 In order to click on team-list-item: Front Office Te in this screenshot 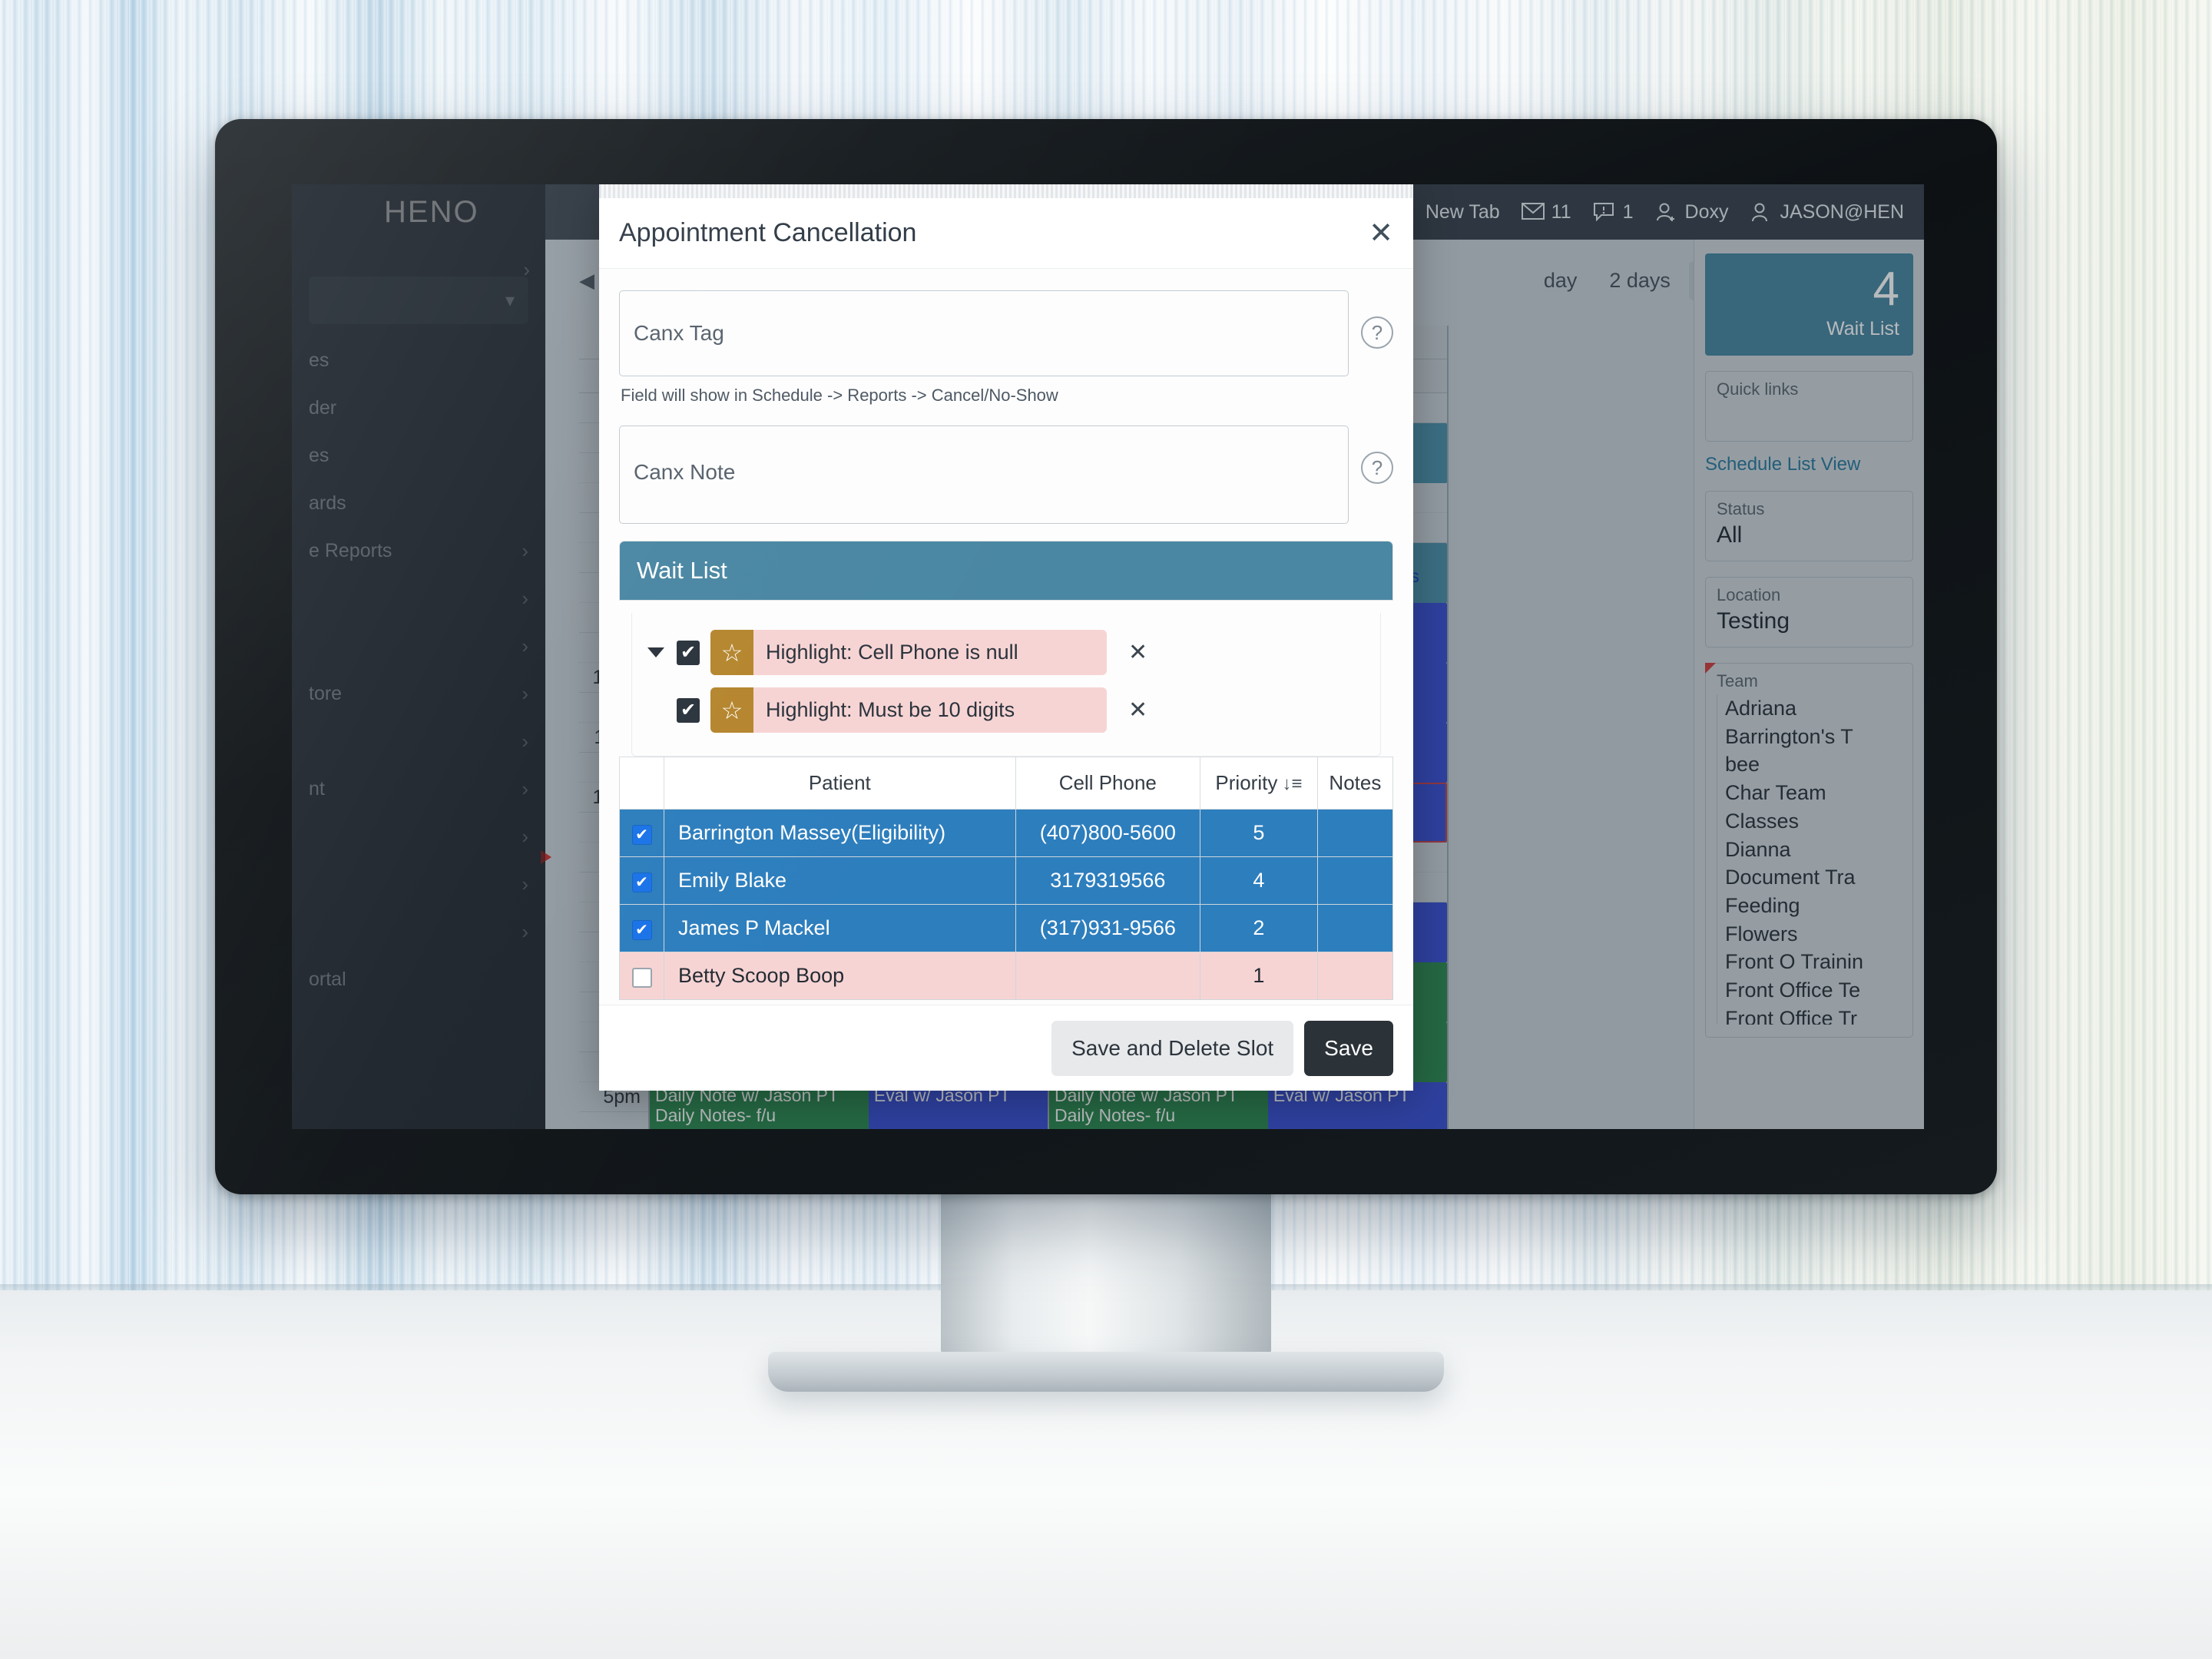, I will do `click(1814, 991)`.